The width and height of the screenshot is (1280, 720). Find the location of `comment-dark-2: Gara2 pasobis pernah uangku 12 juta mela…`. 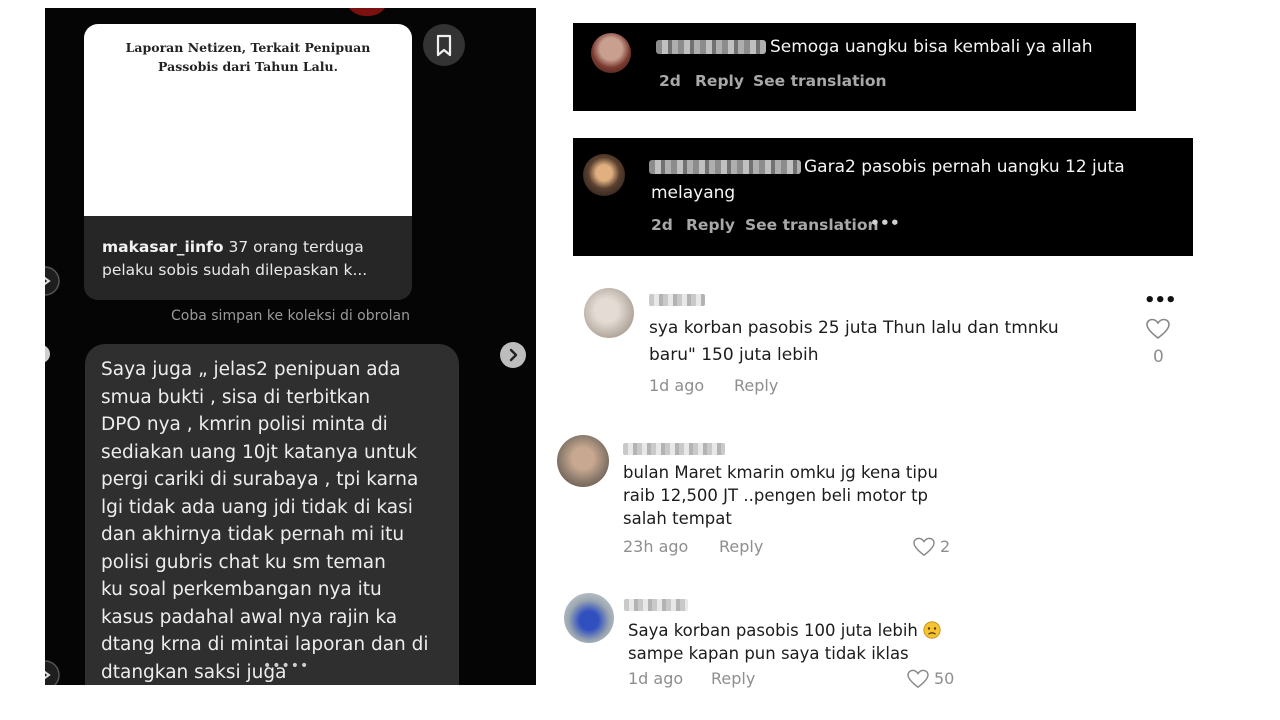

comment-dark-2: Gara2 pasobis pernah uangku 12 juta mela… is located at coordinates (883, 197).